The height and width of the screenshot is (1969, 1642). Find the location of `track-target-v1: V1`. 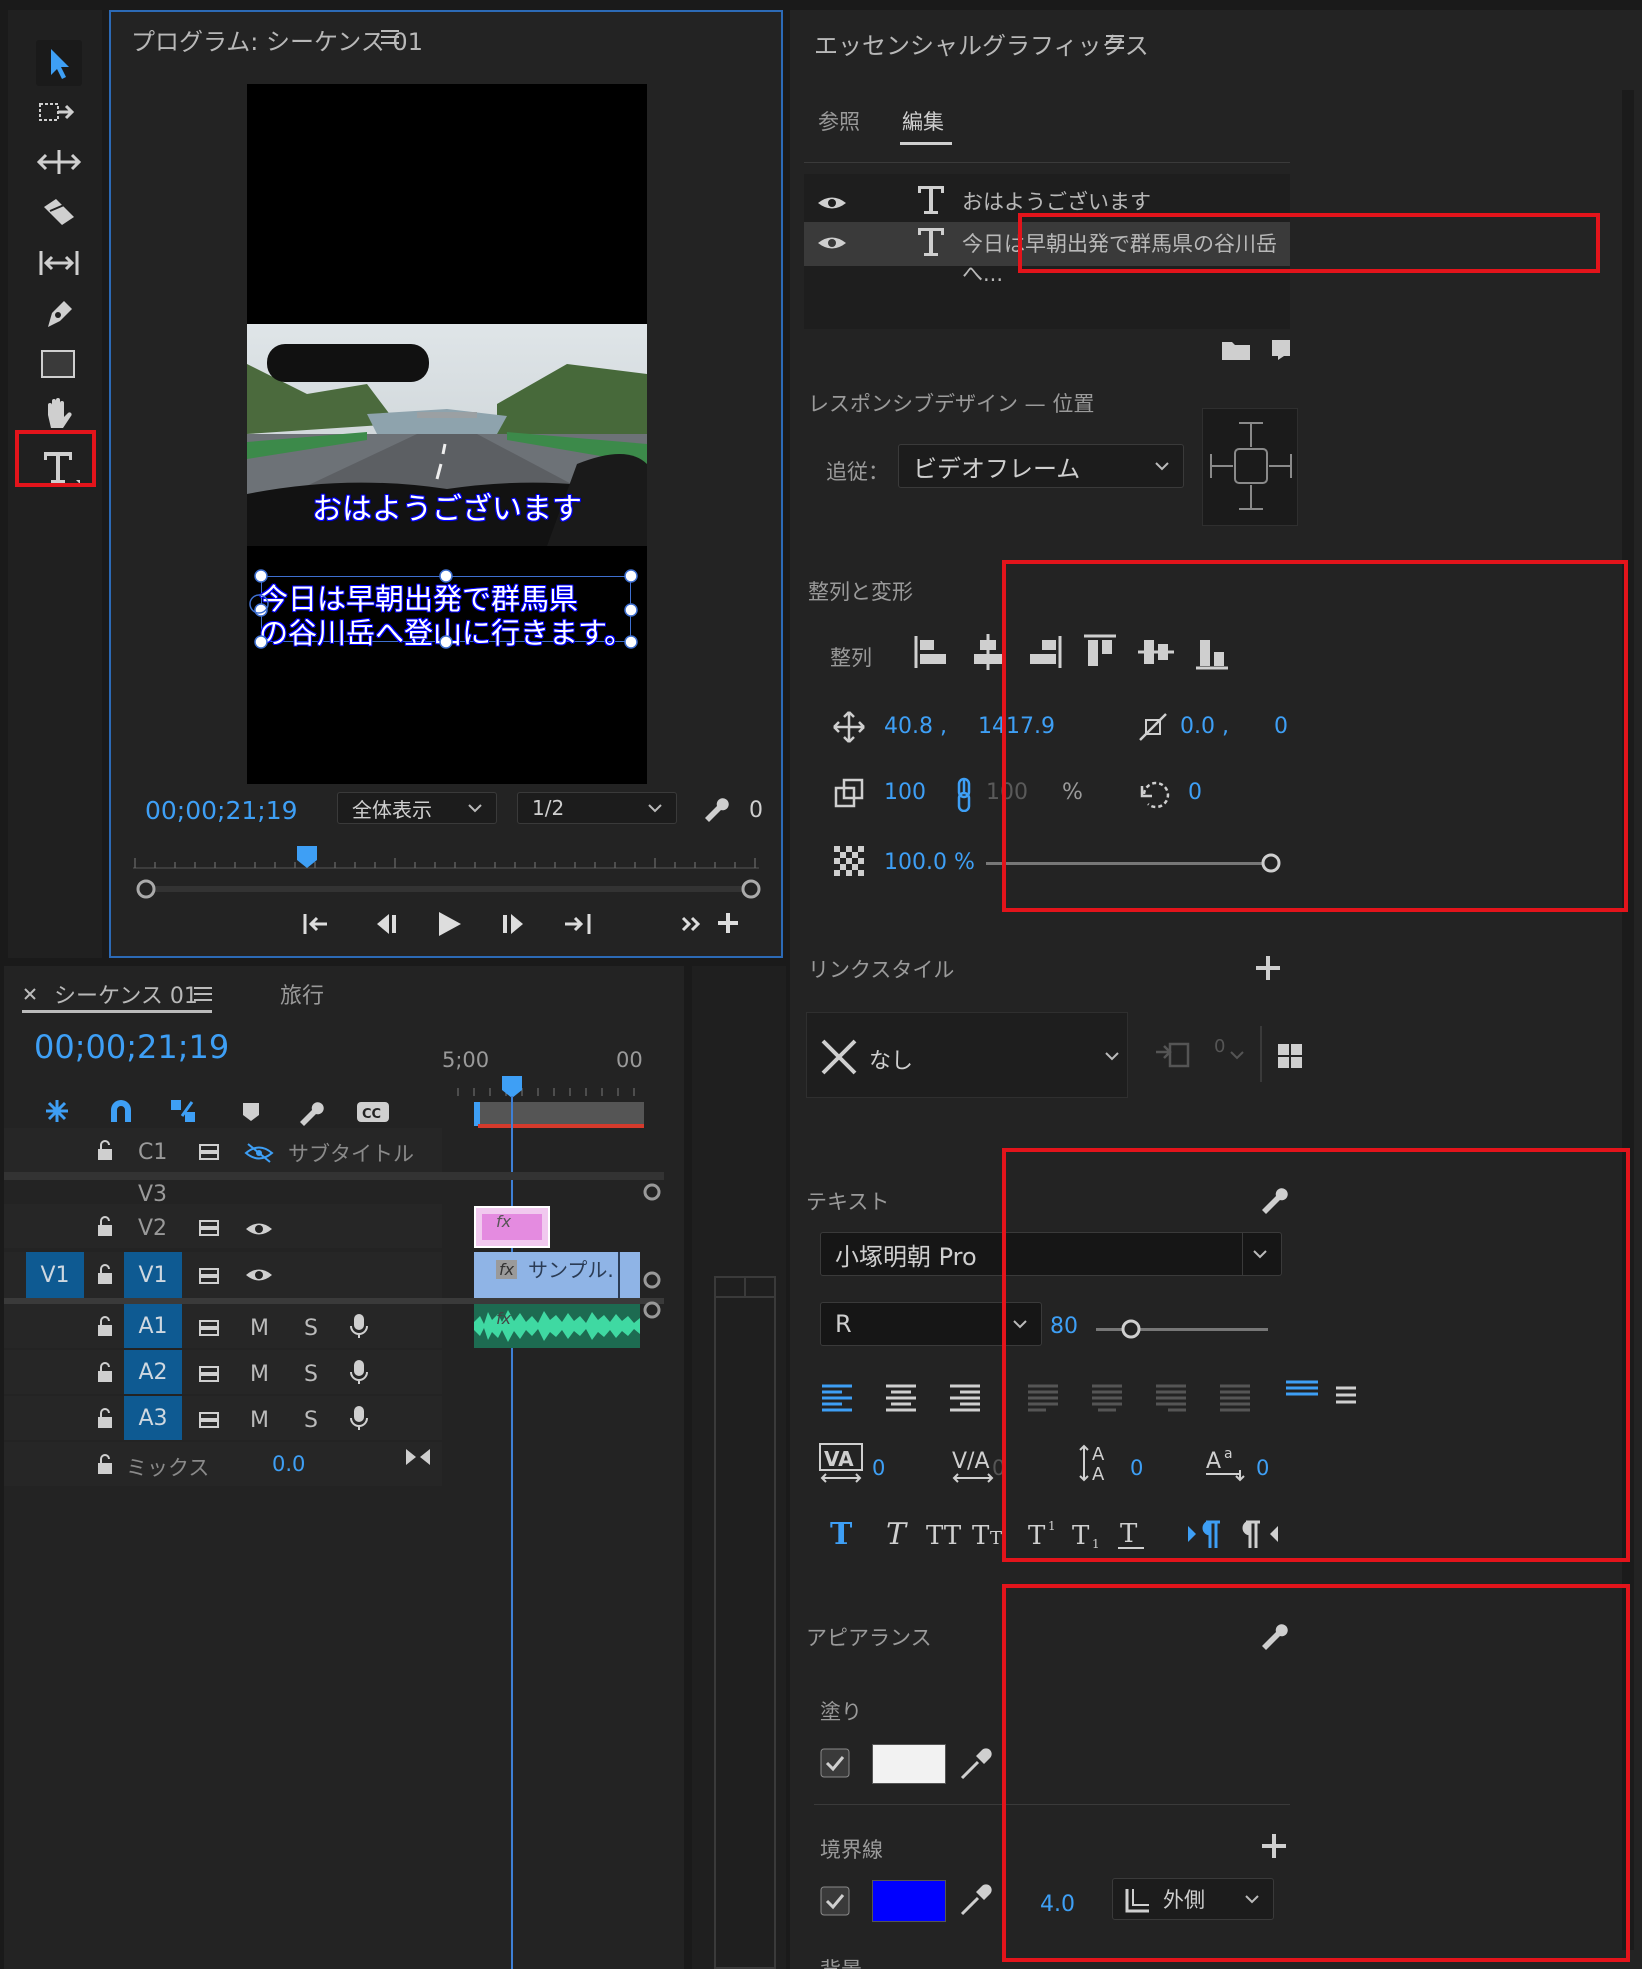

track-target-v1: V1 is located at coordinates (153, 1275).